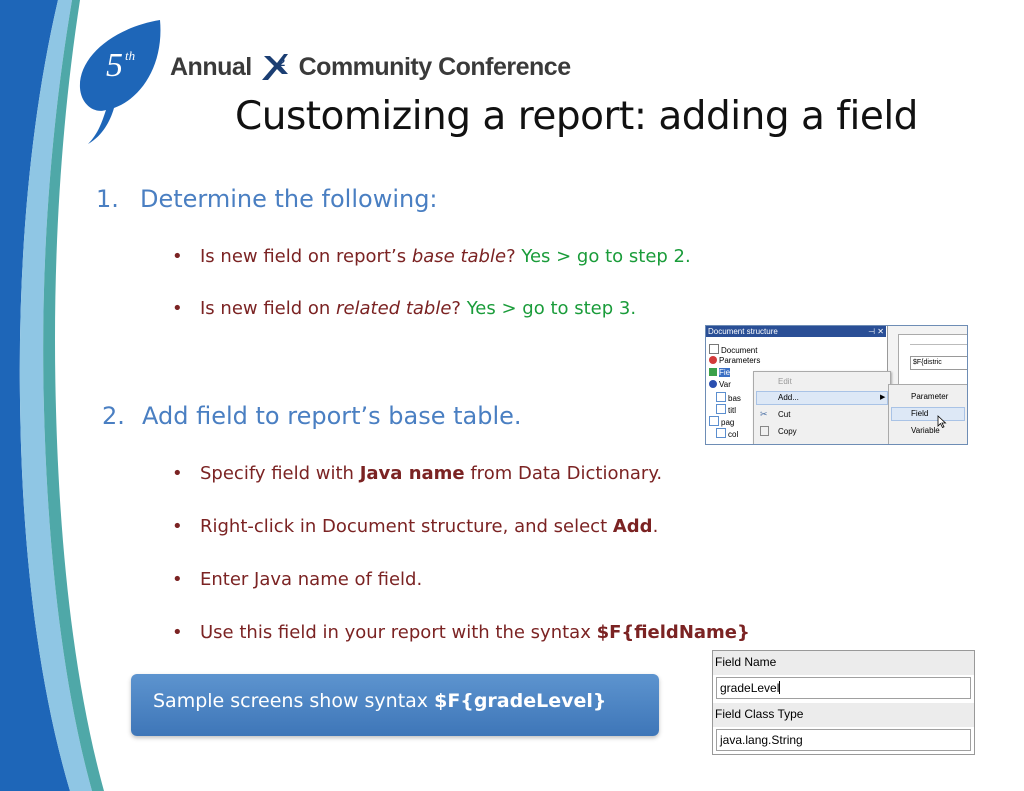 The image size is (1024, 791). What do you see at coordinates (733, 349) in the screenshot?
I see `tree-item-document: Document` at bounding box center [733, 349].